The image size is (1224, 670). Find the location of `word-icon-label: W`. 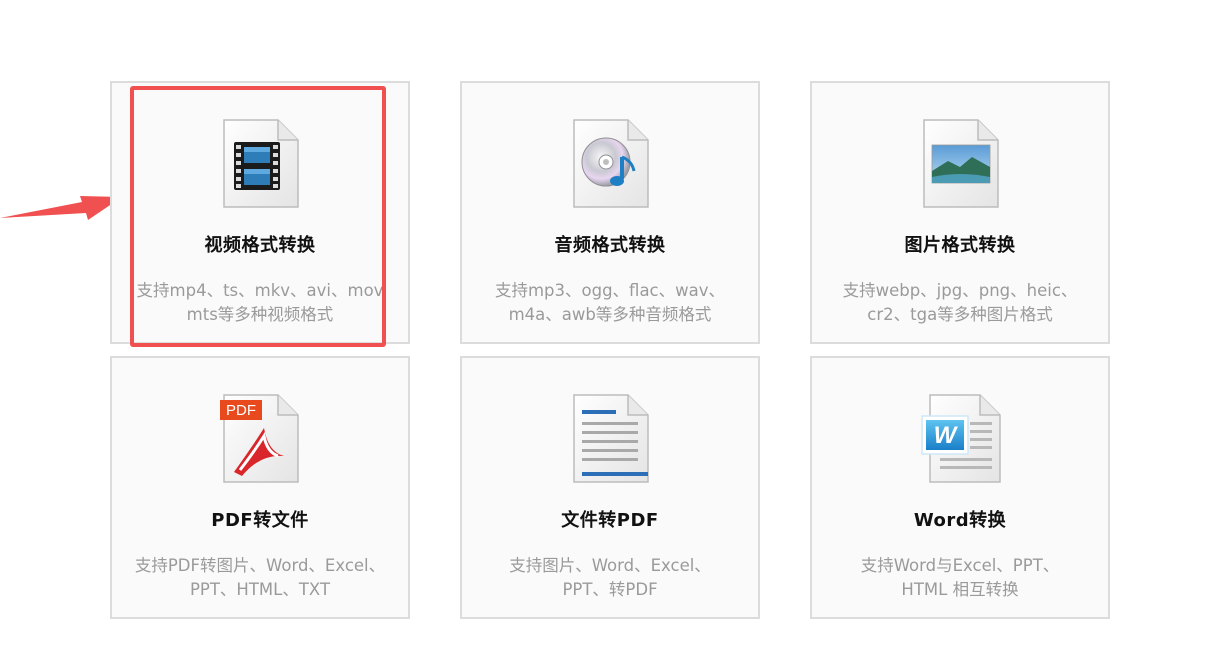

word-icon-label: W is located at coordinates (946, 435).